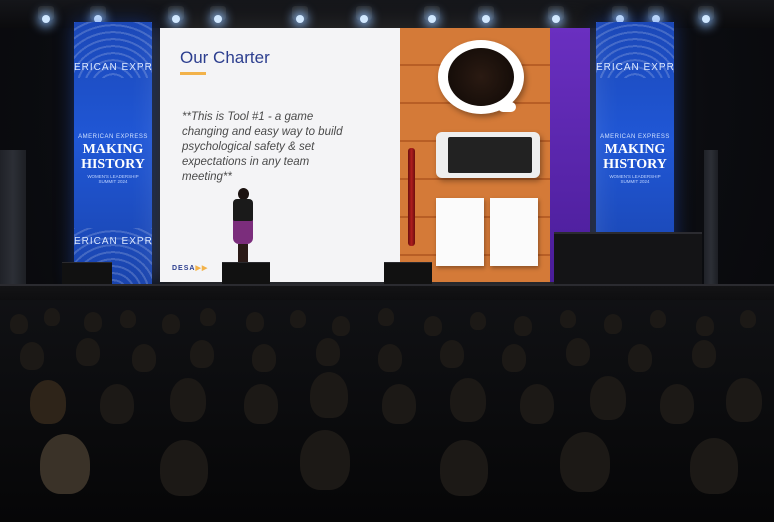 This screenshot has height=522, width=774. I want to click on logo-text: DESA, so click(184, 268).